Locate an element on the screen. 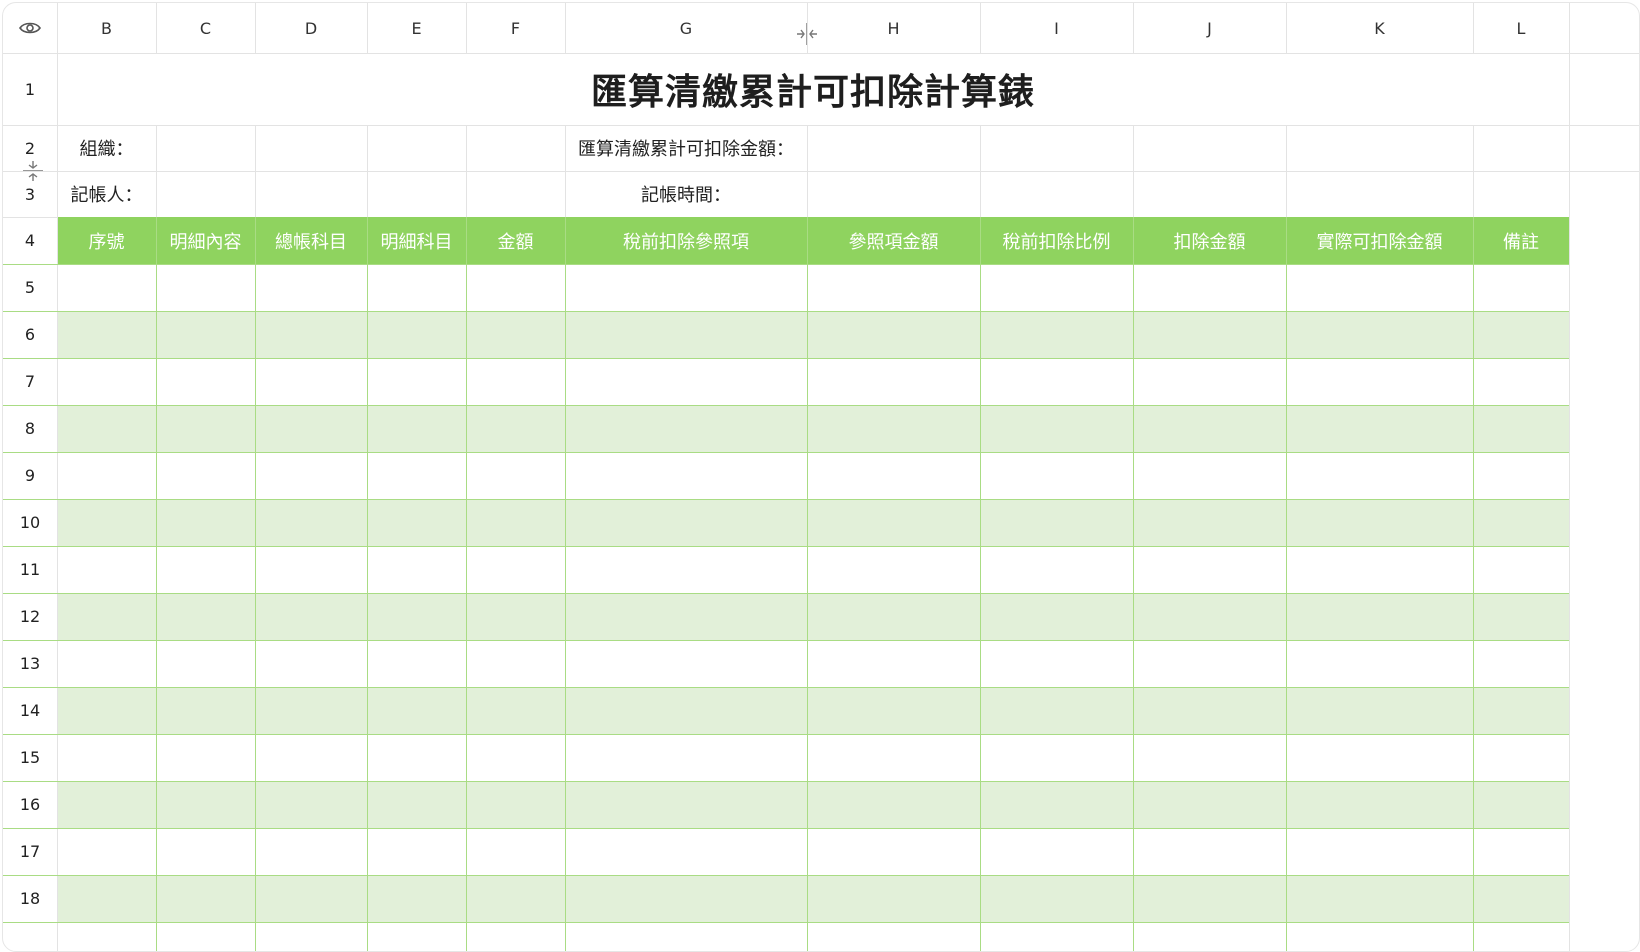 The width and height of the screenshot is (1640, 952). column-header-i: I is located at coordinates (1056, 28).